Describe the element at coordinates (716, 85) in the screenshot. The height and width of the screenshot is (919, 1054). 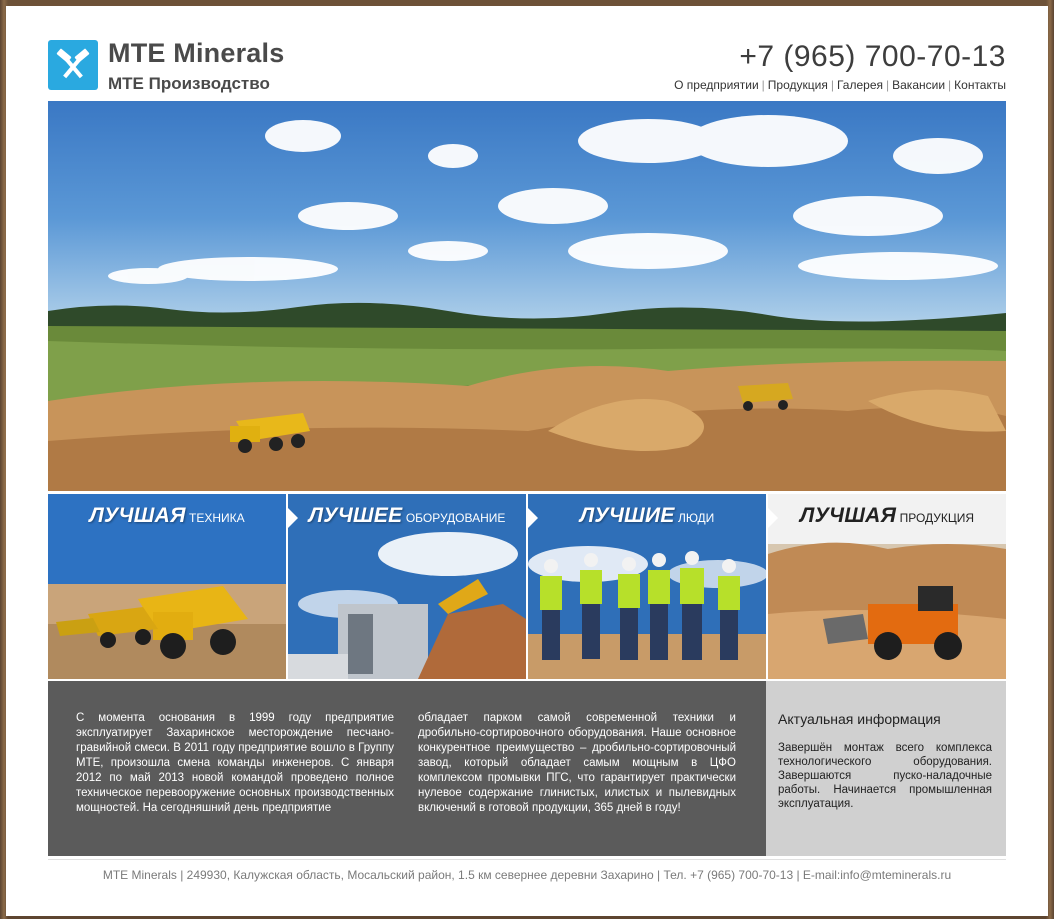
I see `nav-about: О предприятии` at that location.